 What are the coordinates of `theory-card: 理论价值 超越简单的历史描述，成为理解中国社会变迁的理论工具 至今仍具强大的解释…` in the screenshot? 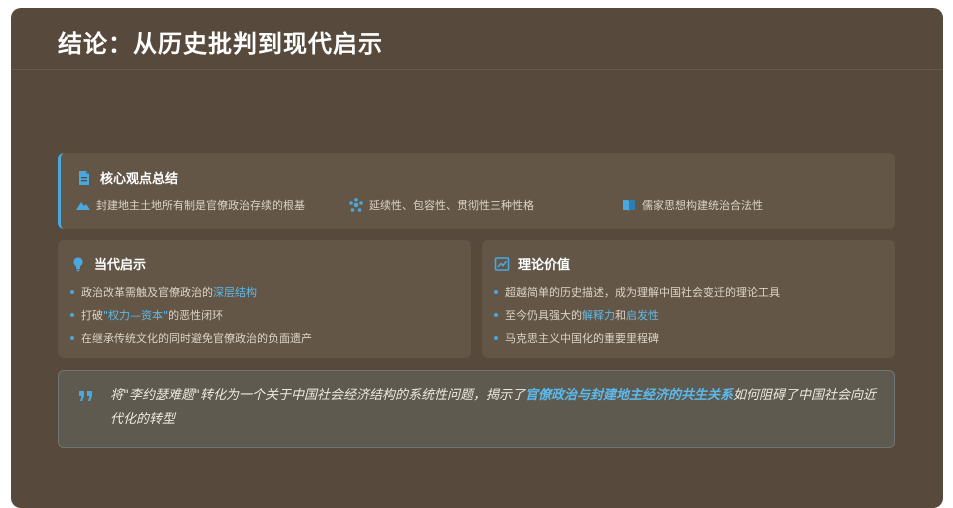 It's located at (688, 299).